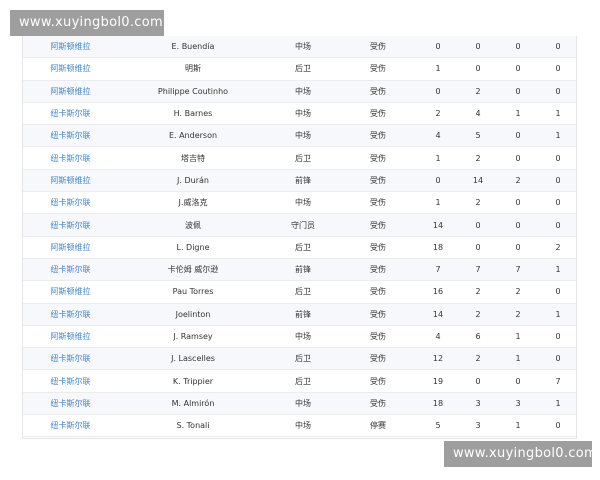 This screenshot has width=600, height=480. What do you see at coordinates (193, 381) in the screenshot?
I see `player-name-cell: K. Trippier` at bounding box center [193, 381].